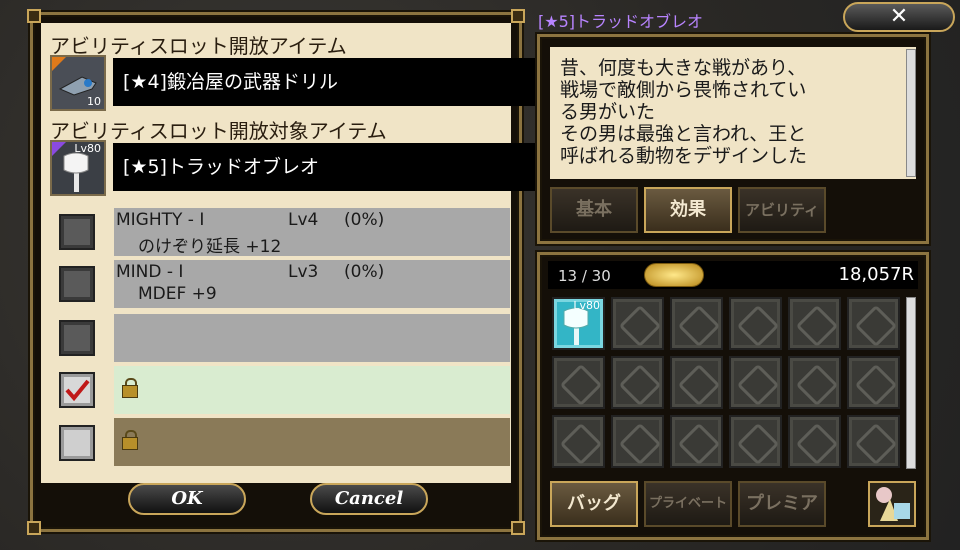 Image resolution: width=960 pixels, height=550 pixels. What do you see at coordinates (325, 82) in the screenshot?
I see `unlock-item-name: [★4]鍛冶屋の武器ドリル` at bounding box center [325, 82].